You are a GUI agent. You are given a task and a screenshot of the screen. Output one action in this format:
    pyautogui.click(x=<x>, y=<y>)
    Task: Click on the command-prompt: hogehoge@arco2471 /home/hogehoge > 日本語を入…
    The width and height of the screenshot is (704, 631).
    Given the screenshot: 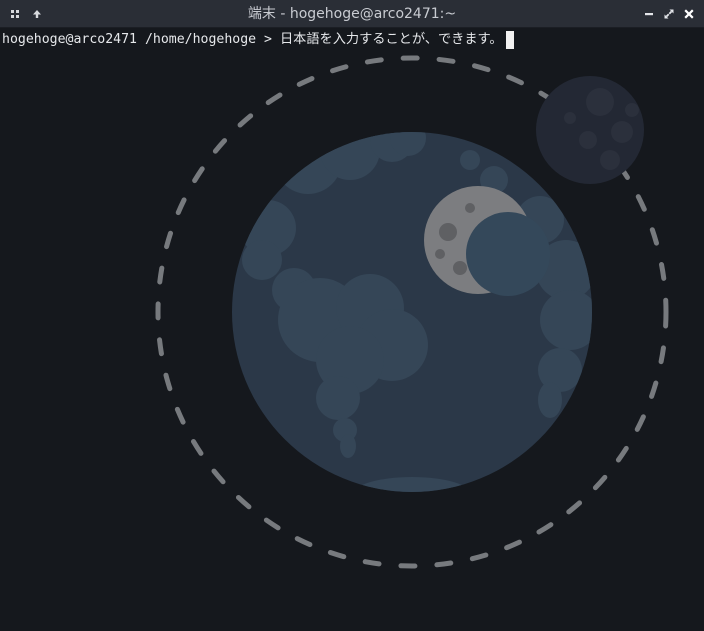 What is the action you would take?
    pyautogui.click(x=258, y=40)
    